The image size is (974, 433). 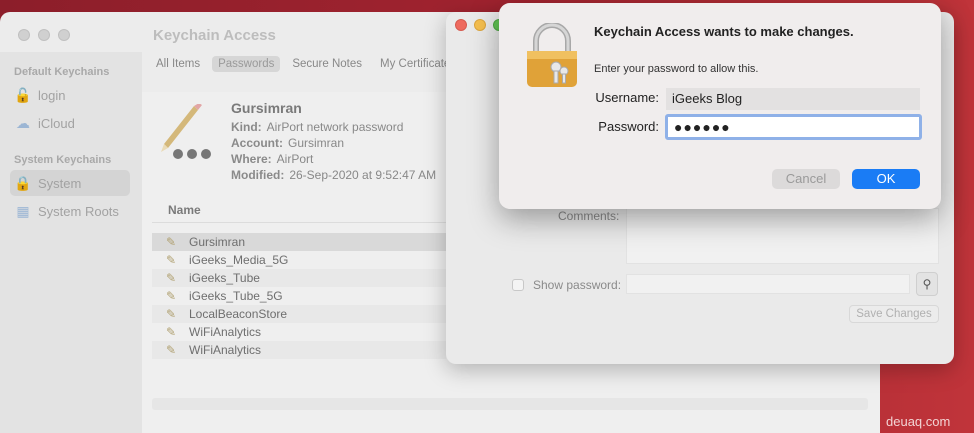 I want to click on show-password-checkbox, so click(x=518, y=285).